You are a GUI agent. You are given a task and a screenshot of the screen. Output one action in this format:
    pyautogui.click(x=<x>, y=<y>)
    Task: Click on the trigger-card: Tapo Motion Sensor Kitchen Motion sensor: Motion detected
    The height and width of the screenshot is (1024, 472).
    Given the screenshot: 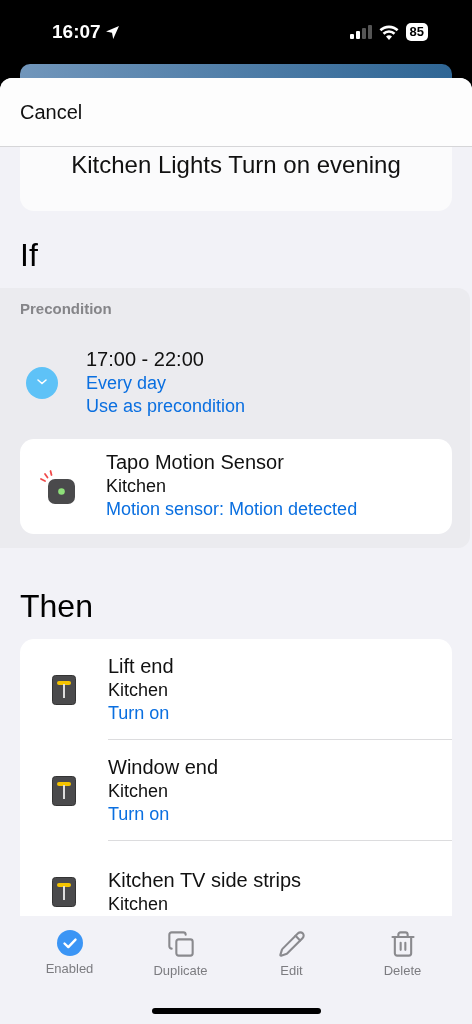 What is the action you would take?
    pyautogui.click(x=236, y=486)
    